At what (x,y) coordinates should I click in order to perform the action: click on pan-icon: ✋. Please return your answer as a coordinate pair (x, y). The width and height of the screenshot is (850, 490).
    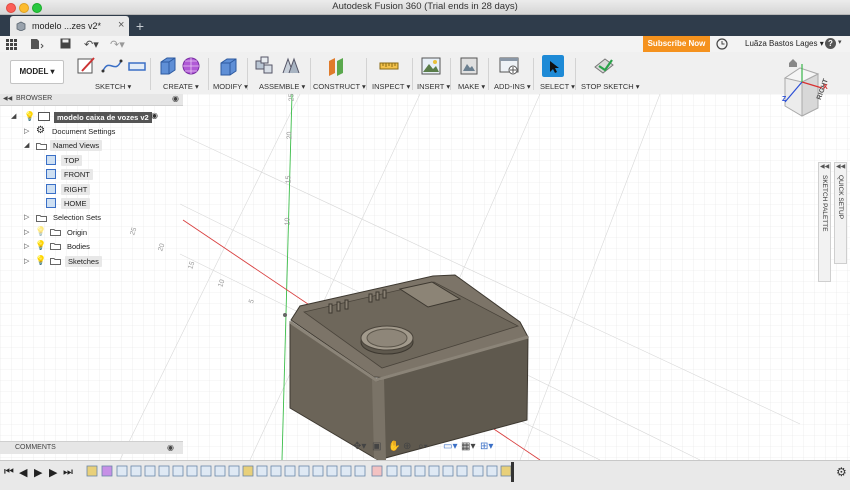
    Looking at the image, I should click on (394, 446).